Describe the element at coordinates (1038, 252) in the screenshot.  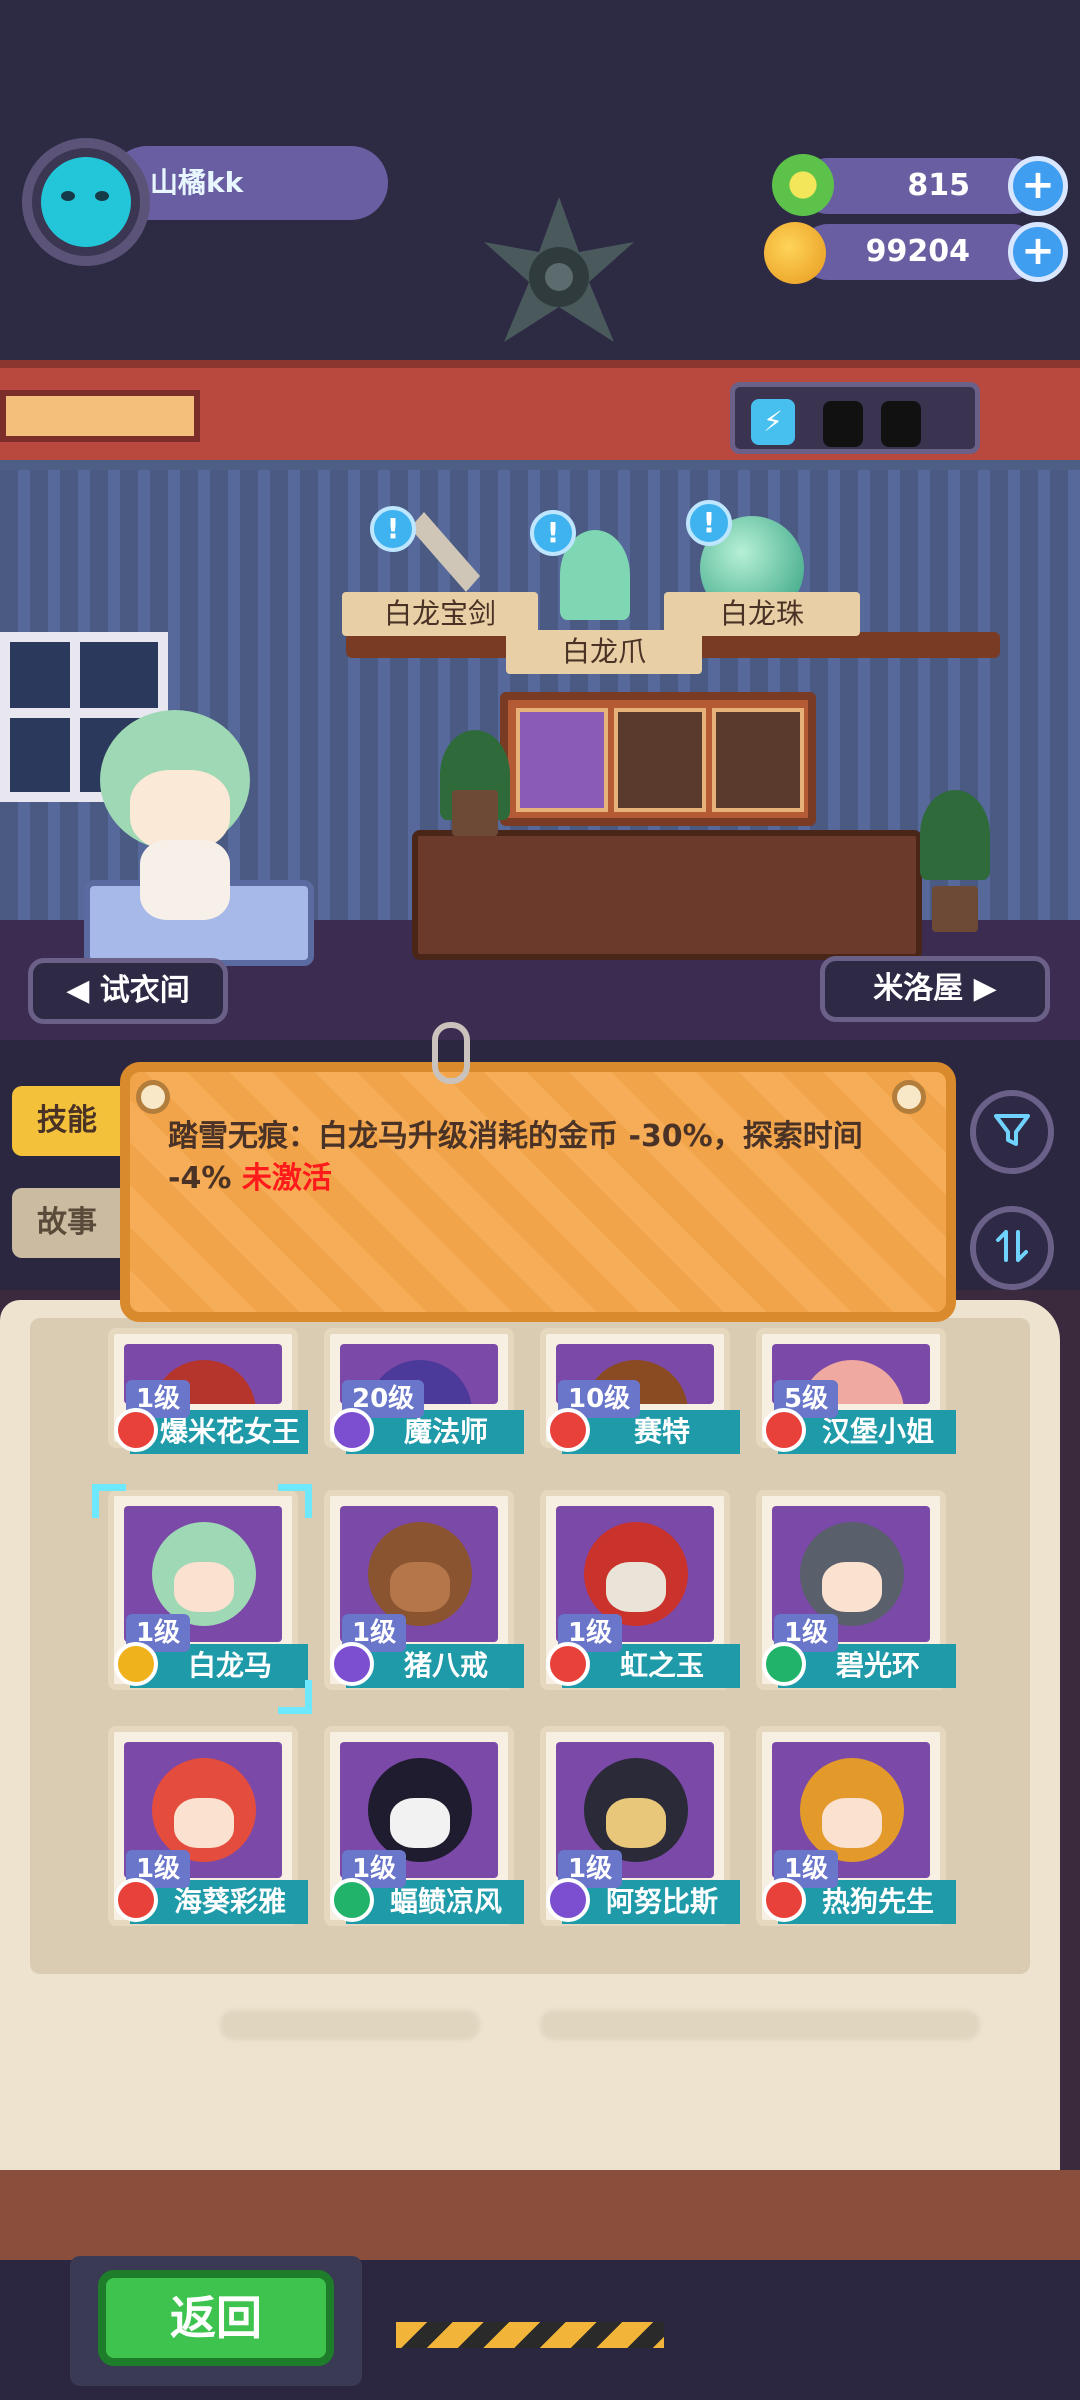
I see `add-coins-button: +` at that location.